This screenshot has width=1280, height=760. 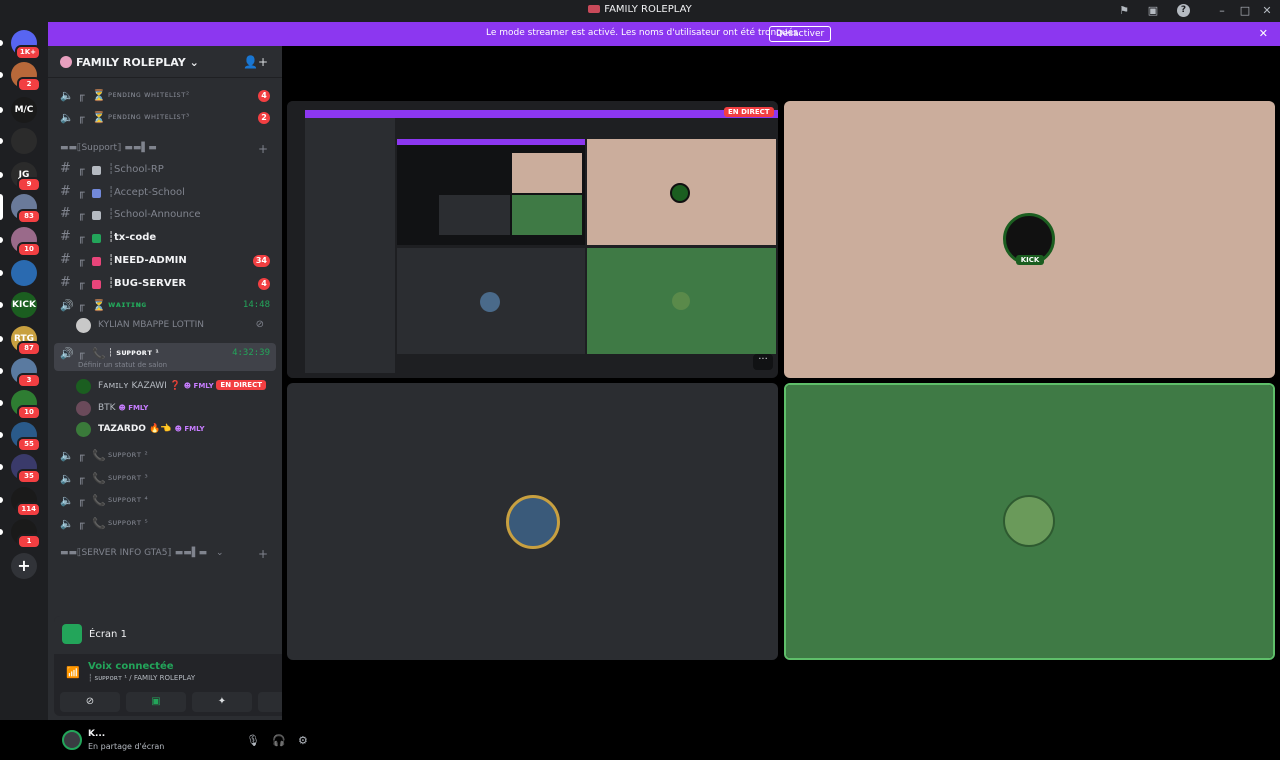 I want to click on server-icon: 1, so click(x=26, y=534).